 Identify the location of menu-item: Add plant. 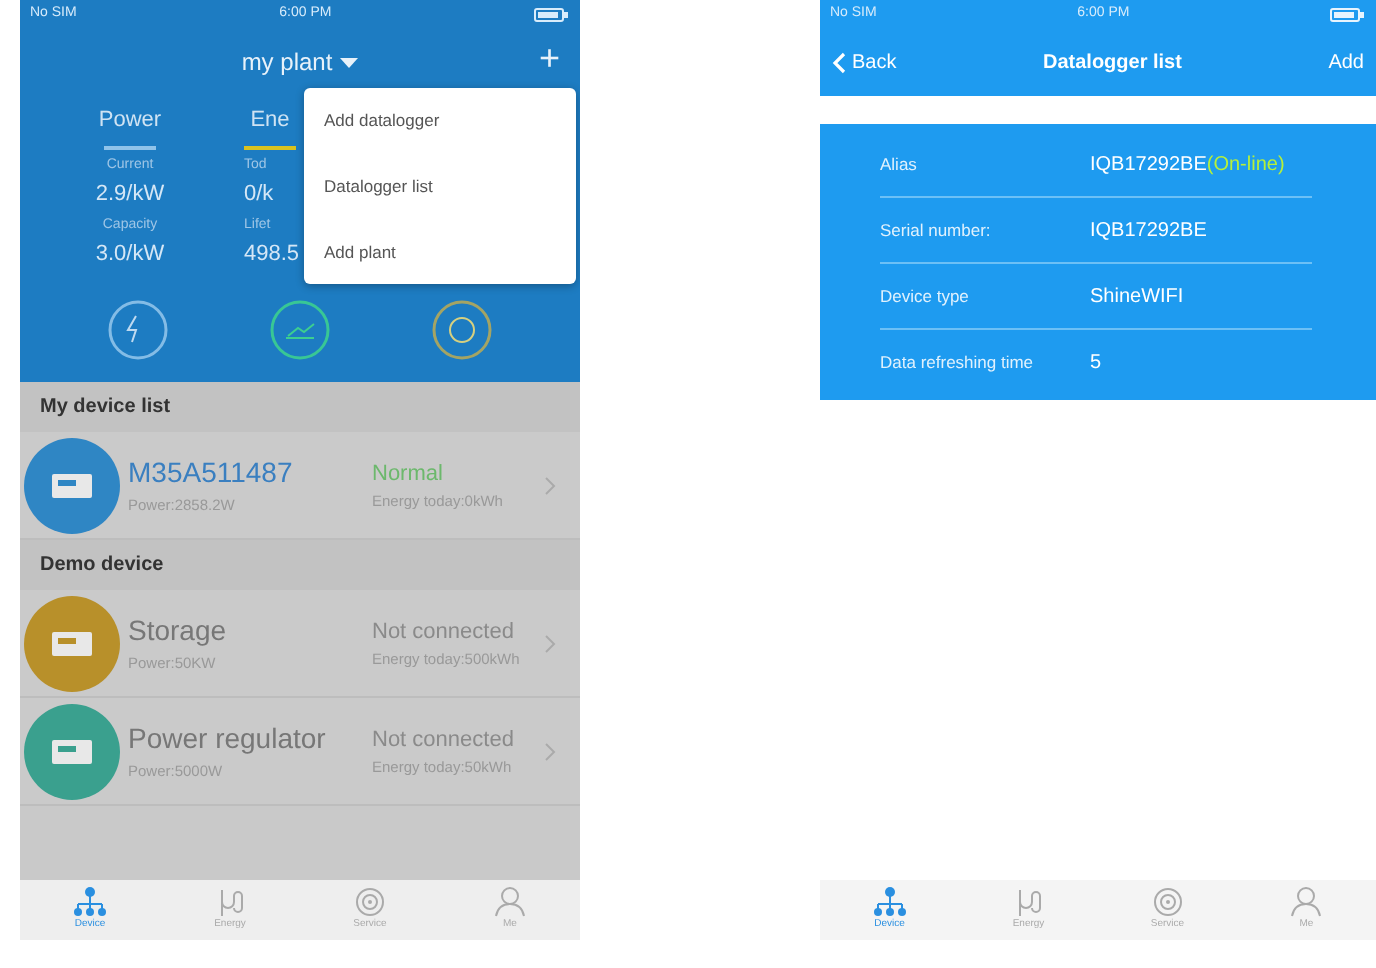
(440, 252).